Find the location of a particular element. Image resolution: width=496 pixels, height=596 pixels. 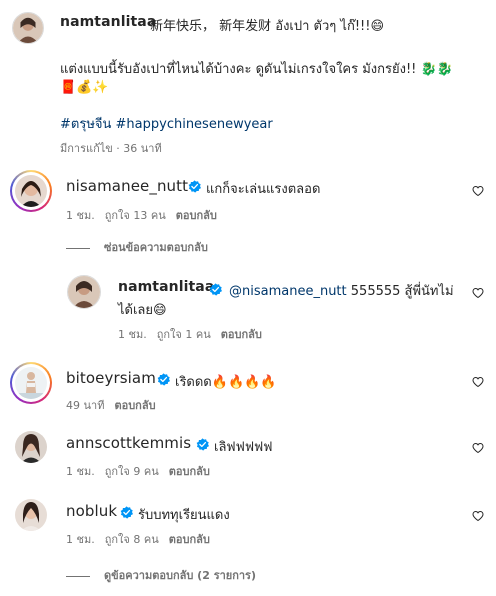

comment-text: เริดดด🔥🔥🔥🔥 is located at coordinates (226, 382).